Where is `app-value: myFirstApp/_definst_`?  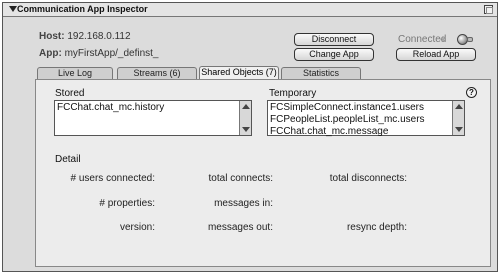 app-value: myFirstApp/_definst_ is located at coordinates (111, 53).